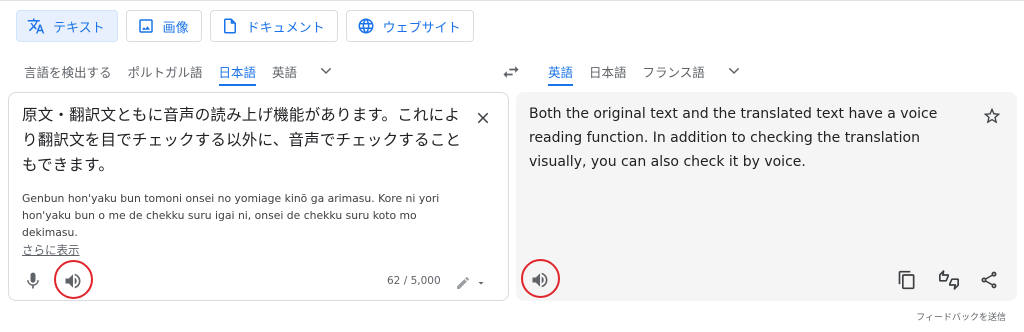 This screenshot has width=1024, height=332. What do you see at coordinates (481, 283) in the screenshot?
I see `caret-down-icon` at bounding box center [481, 283].